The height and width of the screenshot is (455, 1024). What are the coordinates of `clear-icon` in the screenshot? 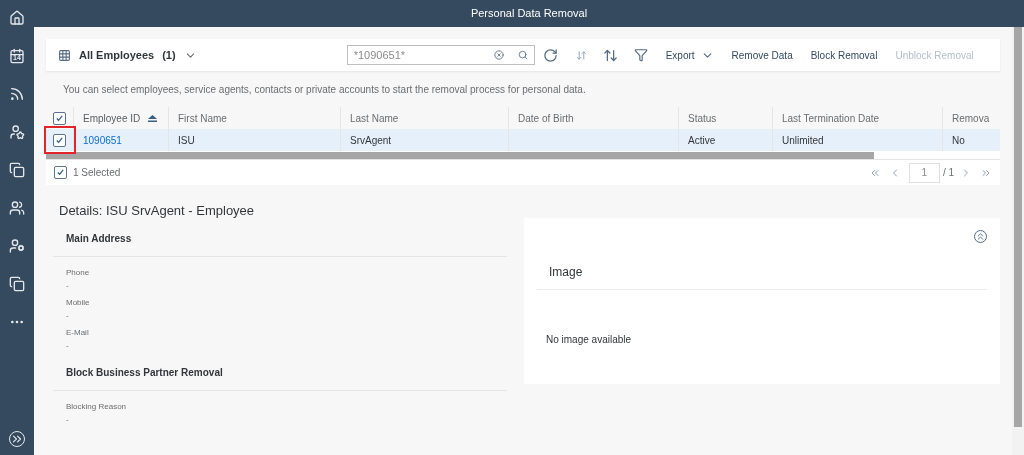 It's located at (498, 55).